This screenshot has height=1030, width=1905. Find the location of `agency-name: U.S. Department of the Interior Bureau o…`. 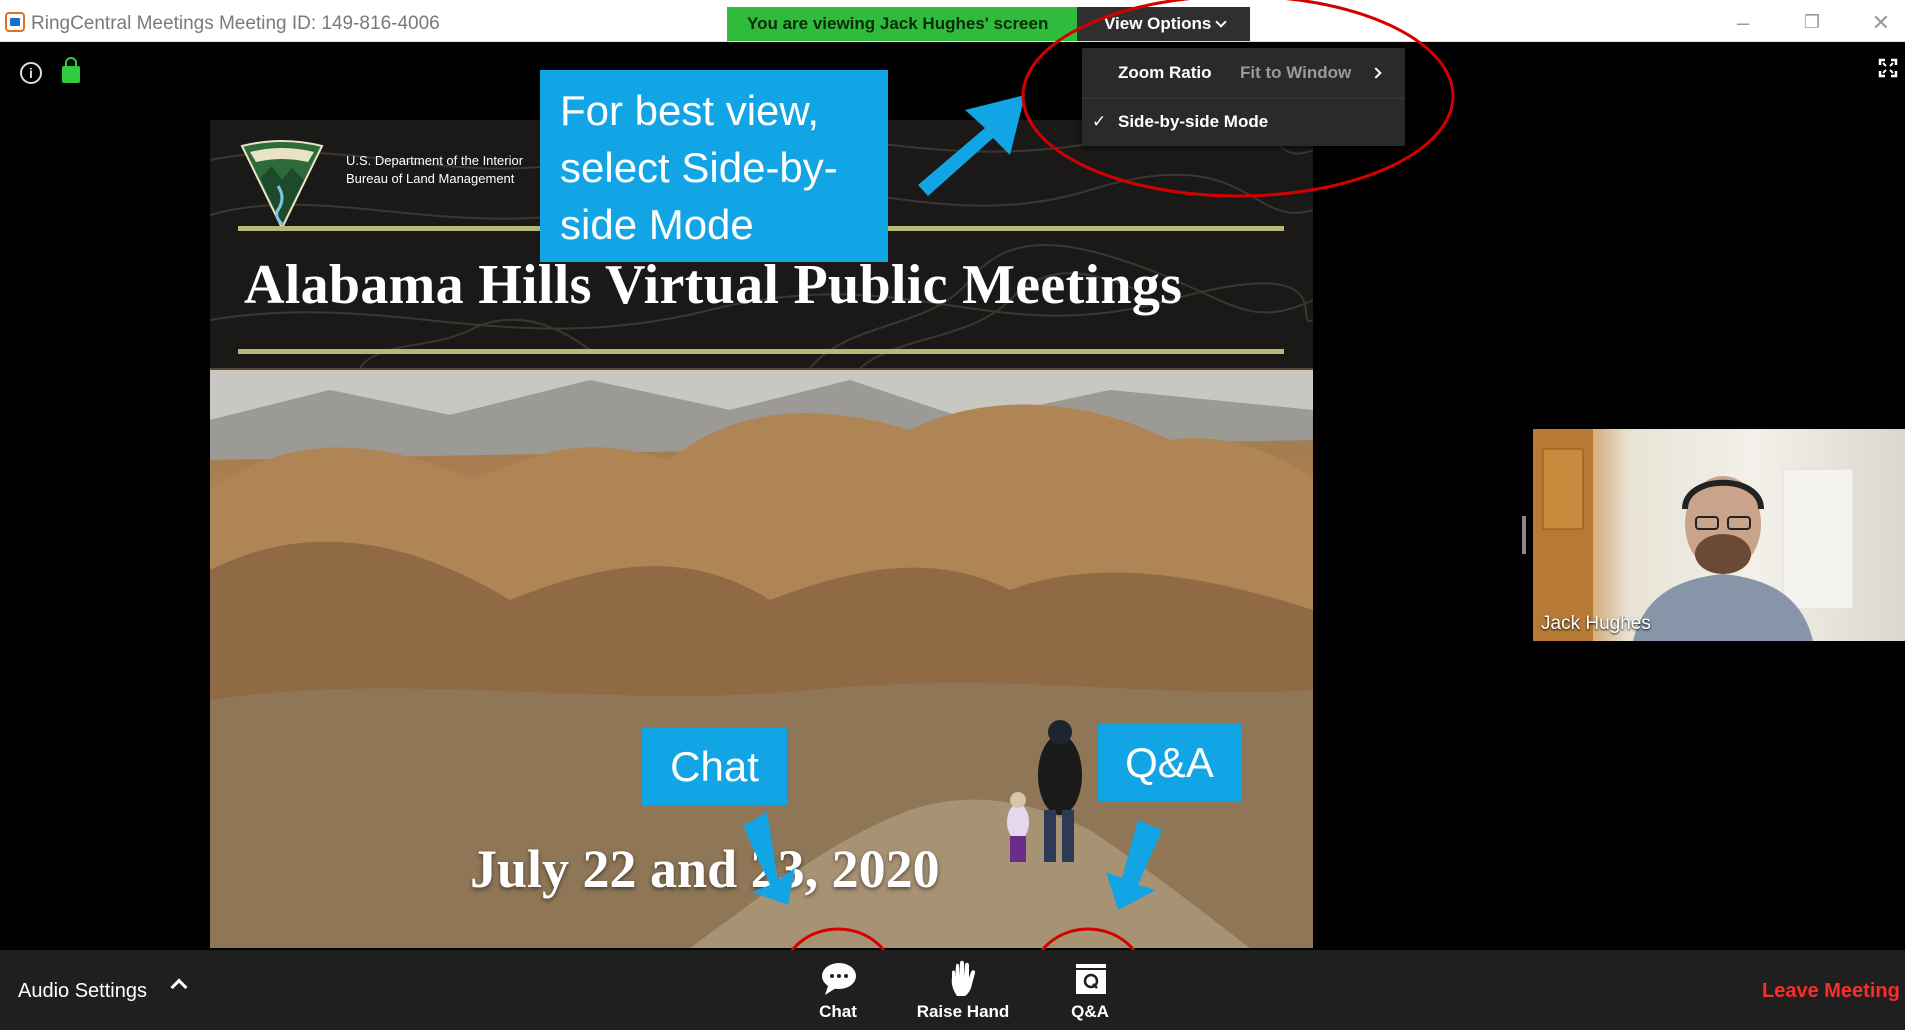

agency-name: U.S. Department of the Interior Bureau o… is located at coordinates (434, 170).